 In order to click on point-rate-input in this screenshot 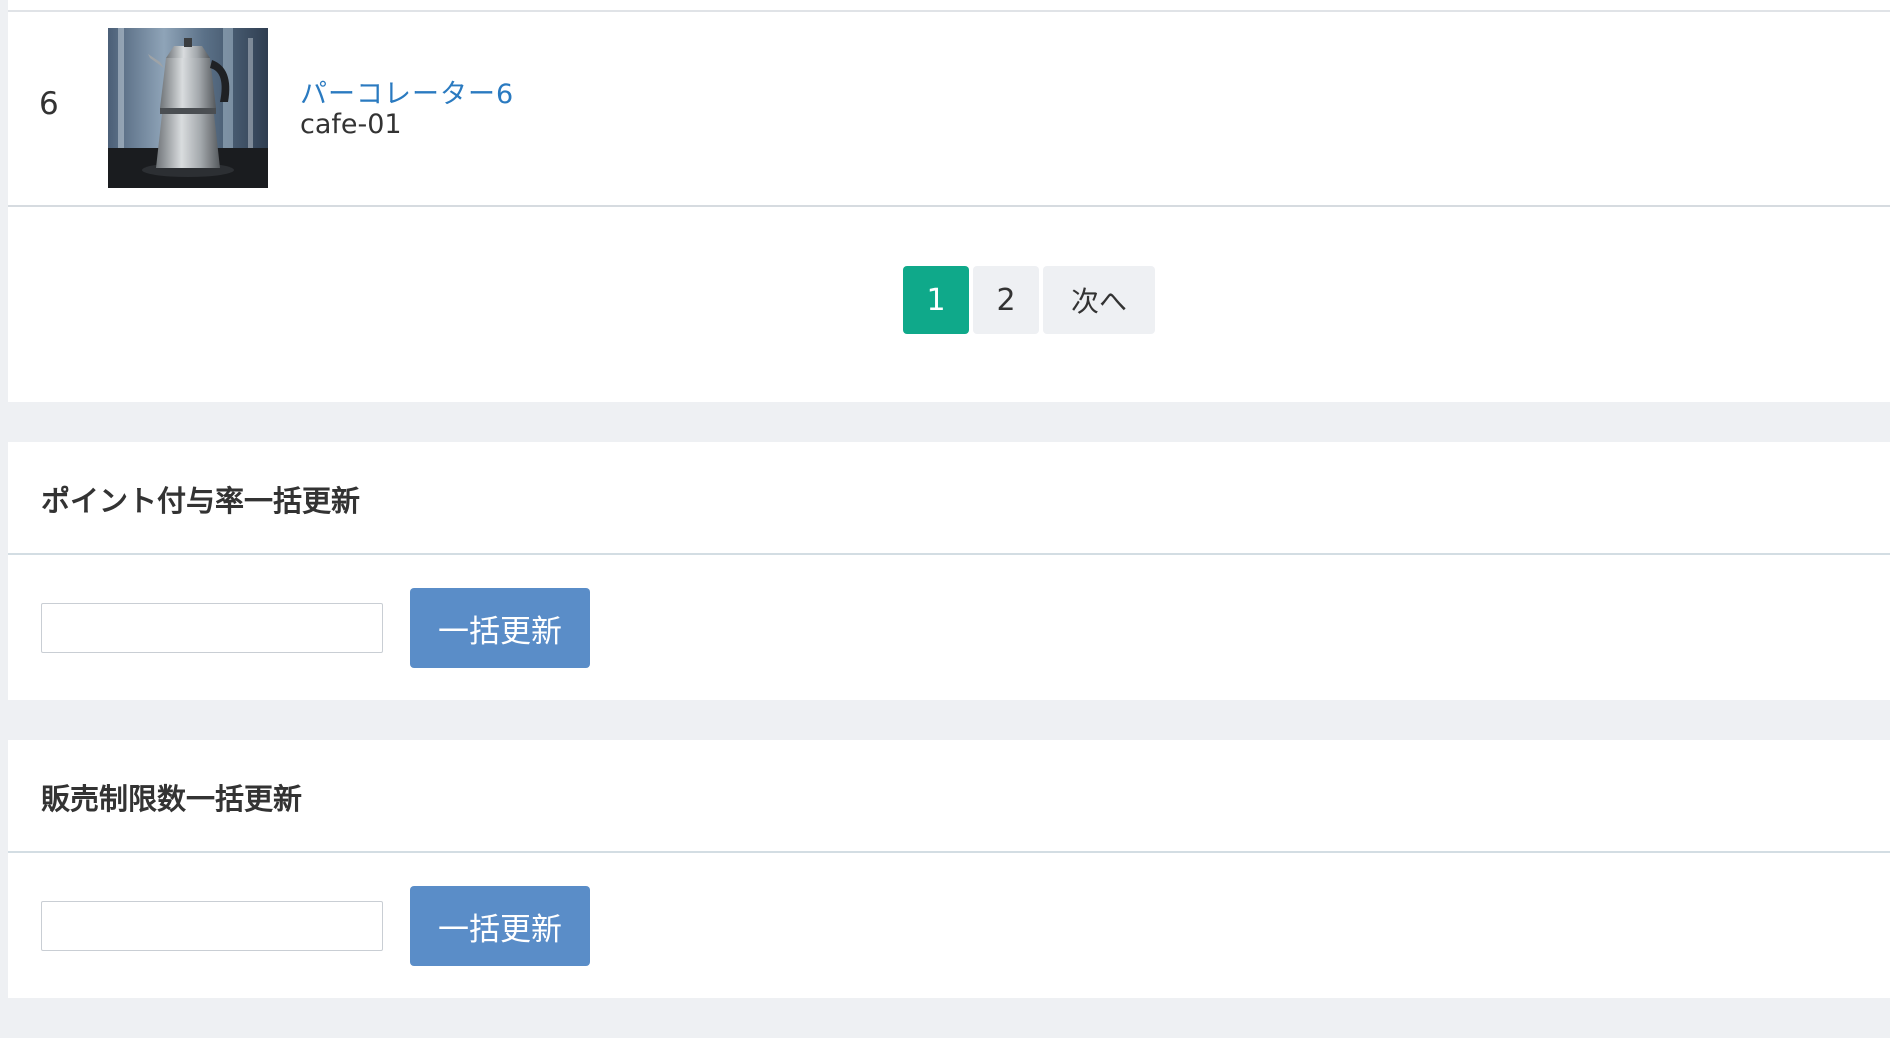, I will do `click(212, 628)`.